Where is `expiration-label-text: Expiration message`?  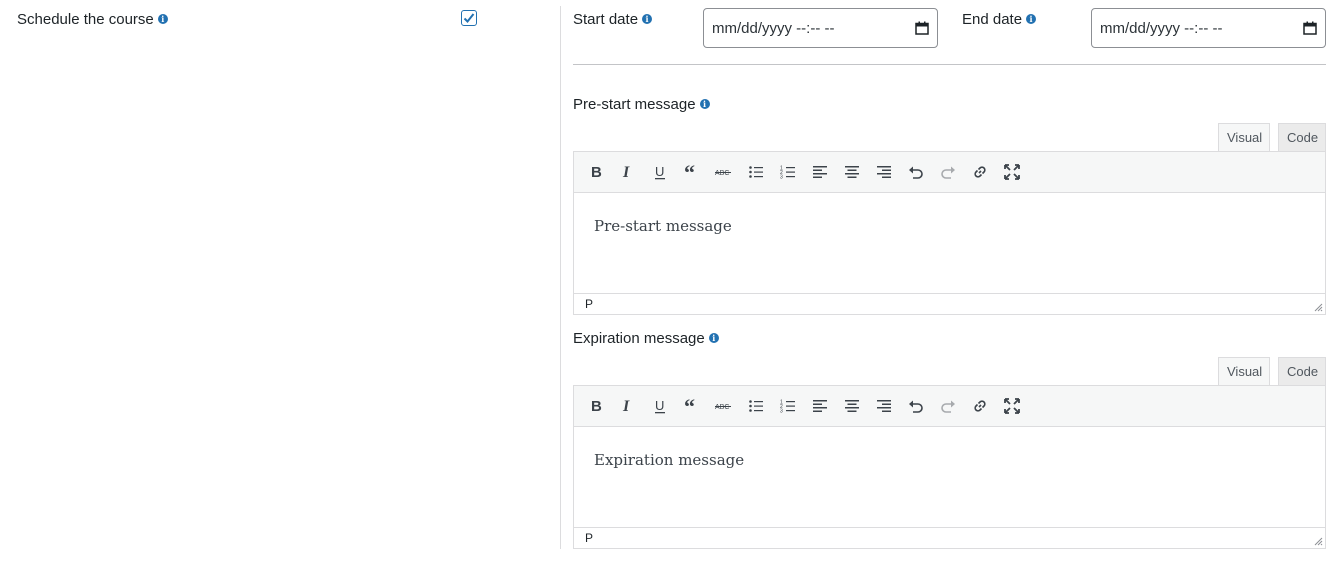
expiration-label-text: Expiration message is located at coordinates (639, 338).